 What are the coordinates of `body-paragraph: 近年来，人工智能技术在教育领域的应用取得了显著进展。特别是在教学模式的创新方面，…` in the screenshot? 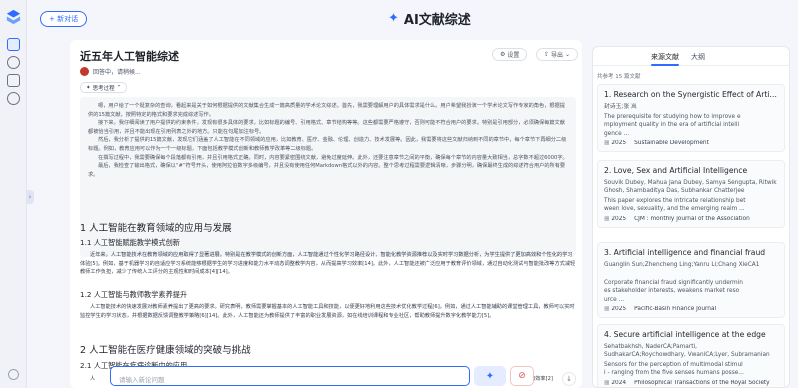 It's located at (328, 264).